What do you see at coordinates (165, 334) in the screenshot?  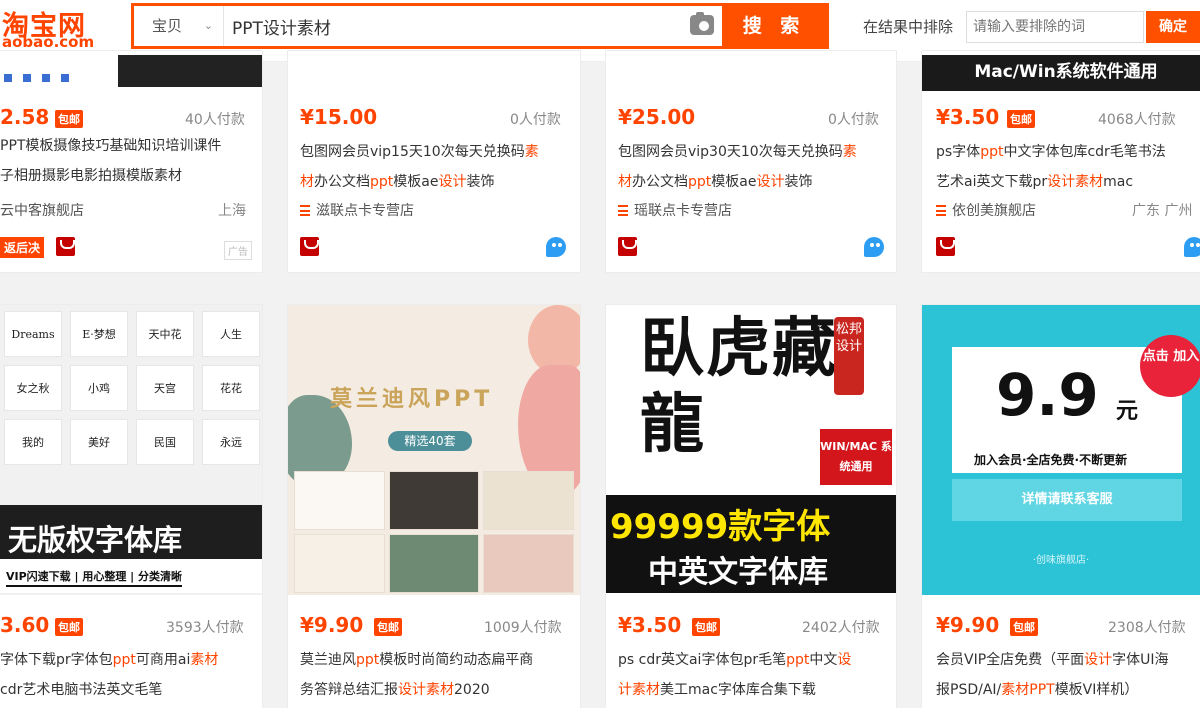 I see `font-sample: 天中花` at bounding box center [165, 334].